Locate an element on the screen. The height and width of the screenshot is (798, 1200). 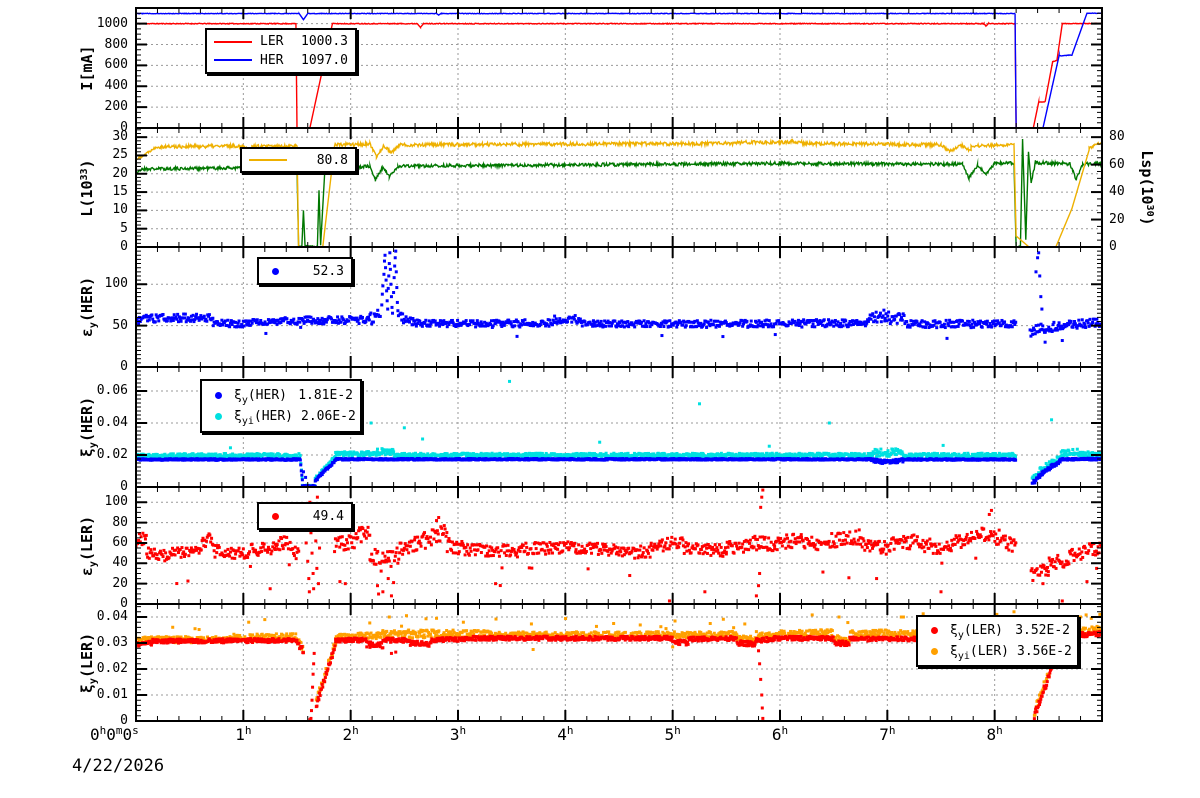
legend-entry-label: ξyi(HER) is located at coordinates (264, 418).